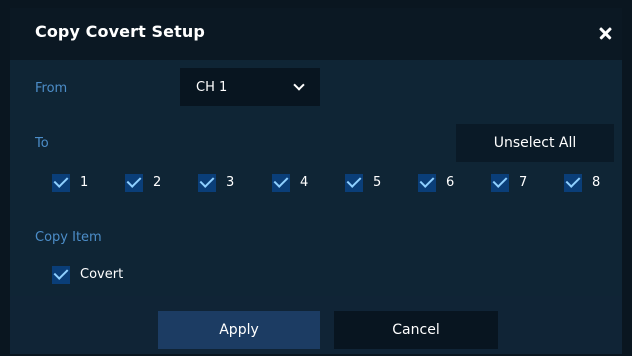  Describe the element at coordinates (450, 182) in the screenshot. I see `channel-6-label: 6` at that location.